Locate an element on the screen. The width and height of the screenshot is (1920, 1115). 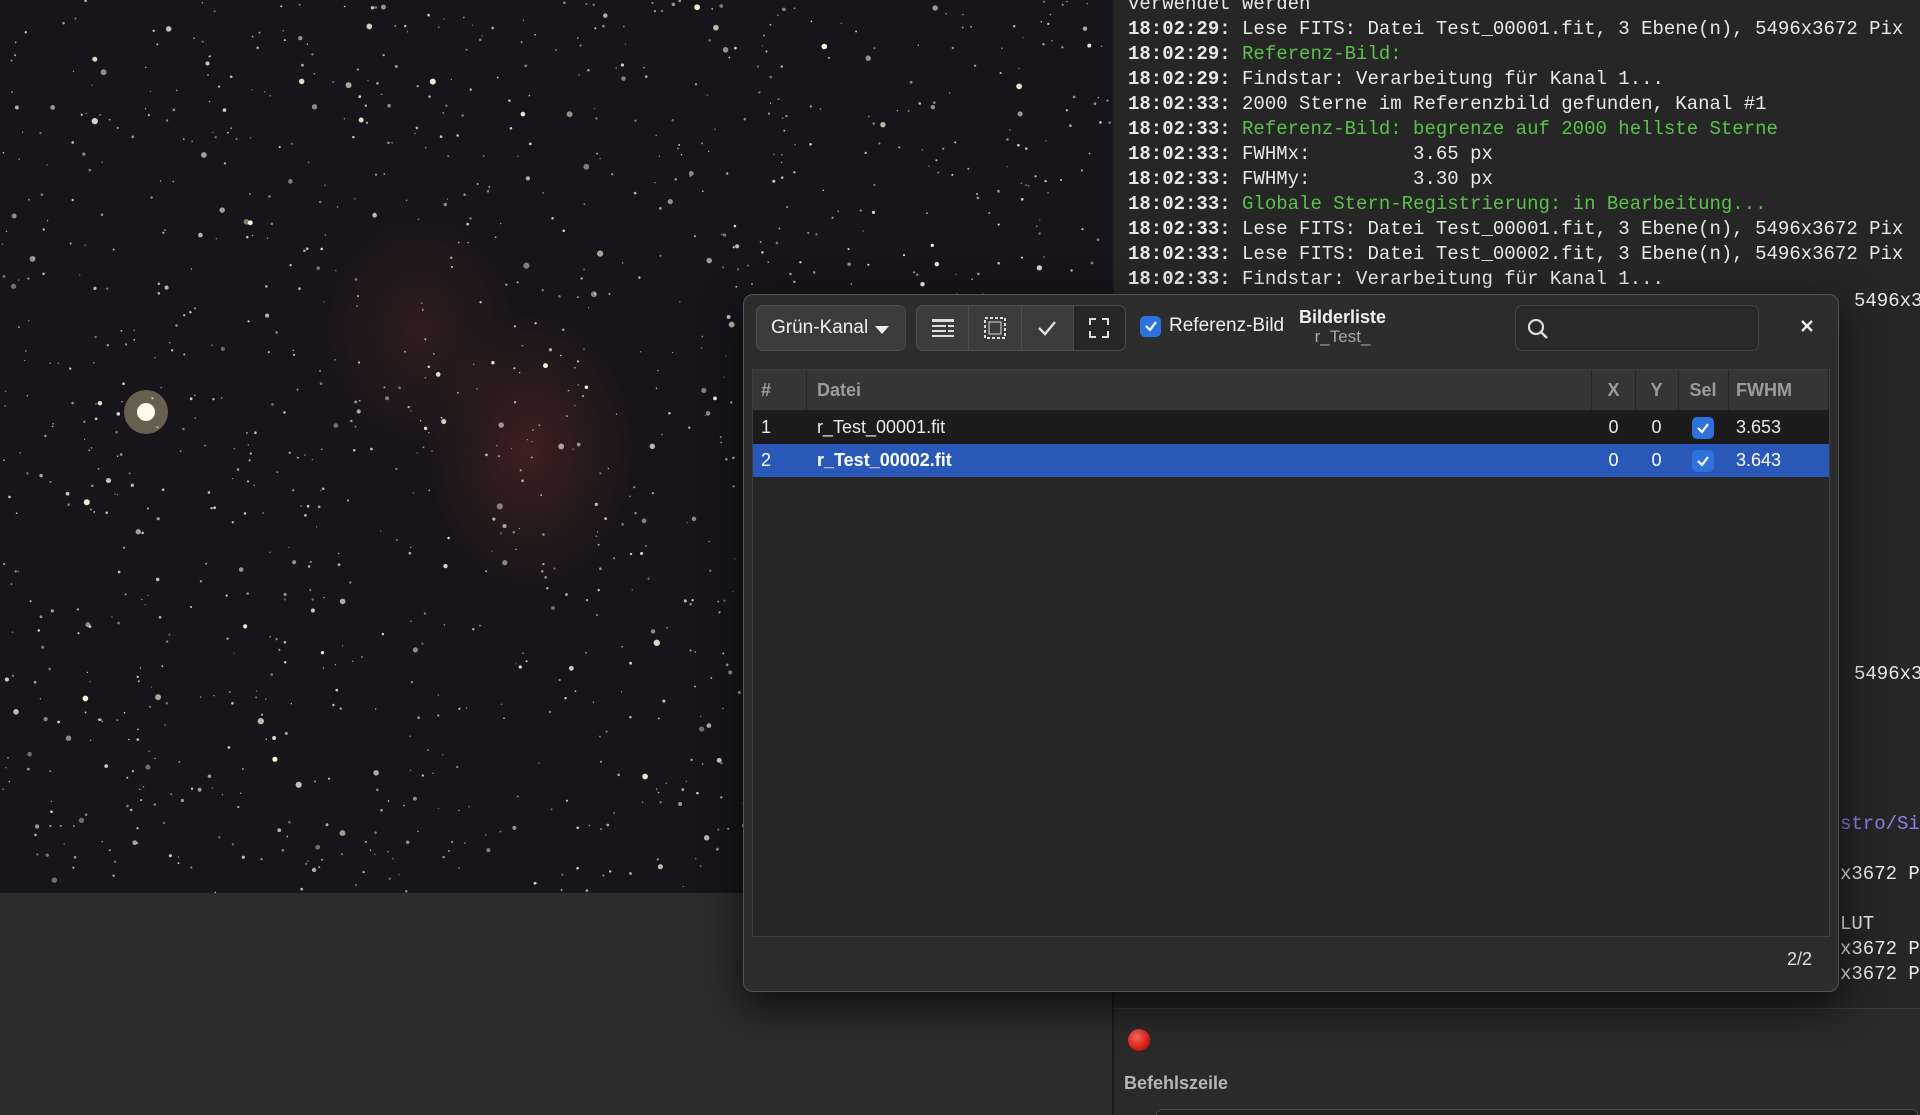
cell-file: r_Test_00001.fit is located at coordinates (881, 427).